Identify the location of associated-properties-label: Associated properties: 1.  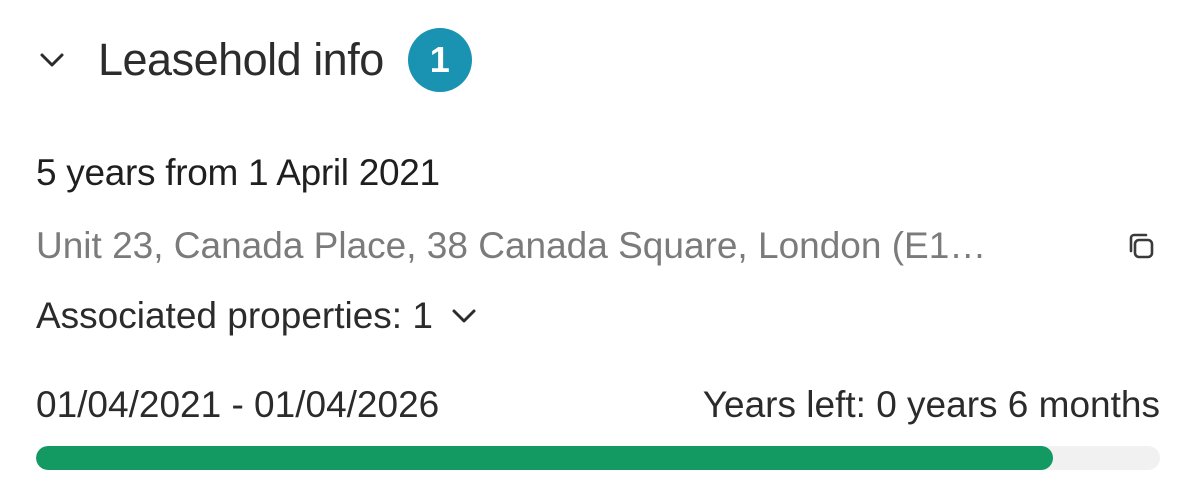
(234, 315).